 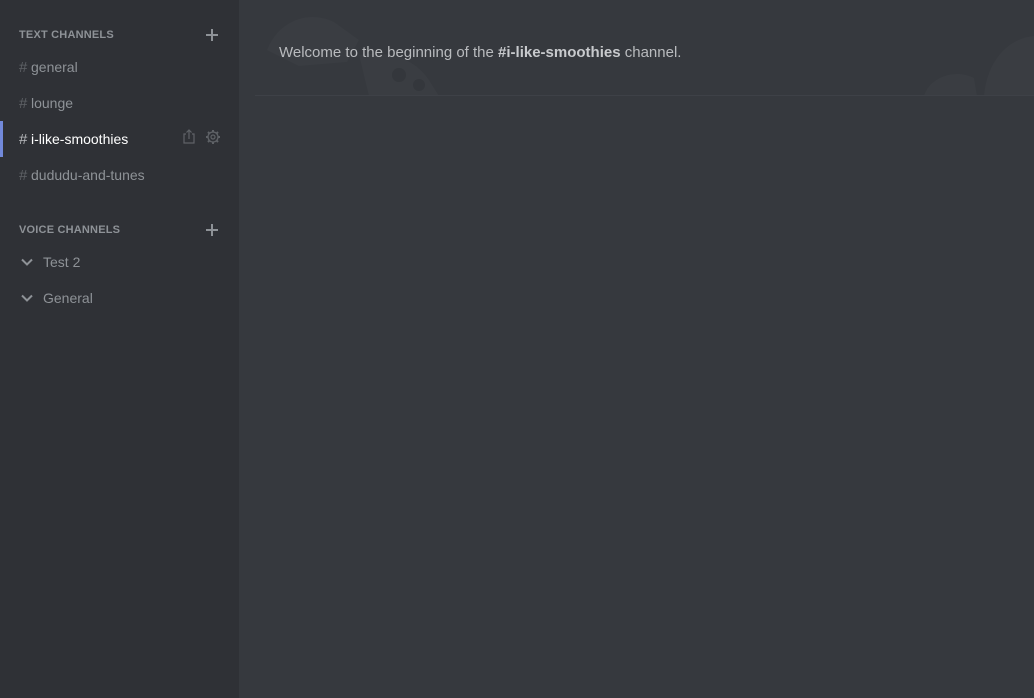 What do you see at coordinates (54, 67) in the screenshot?
I see `channel-name: general` at bounding box center [54, 67].